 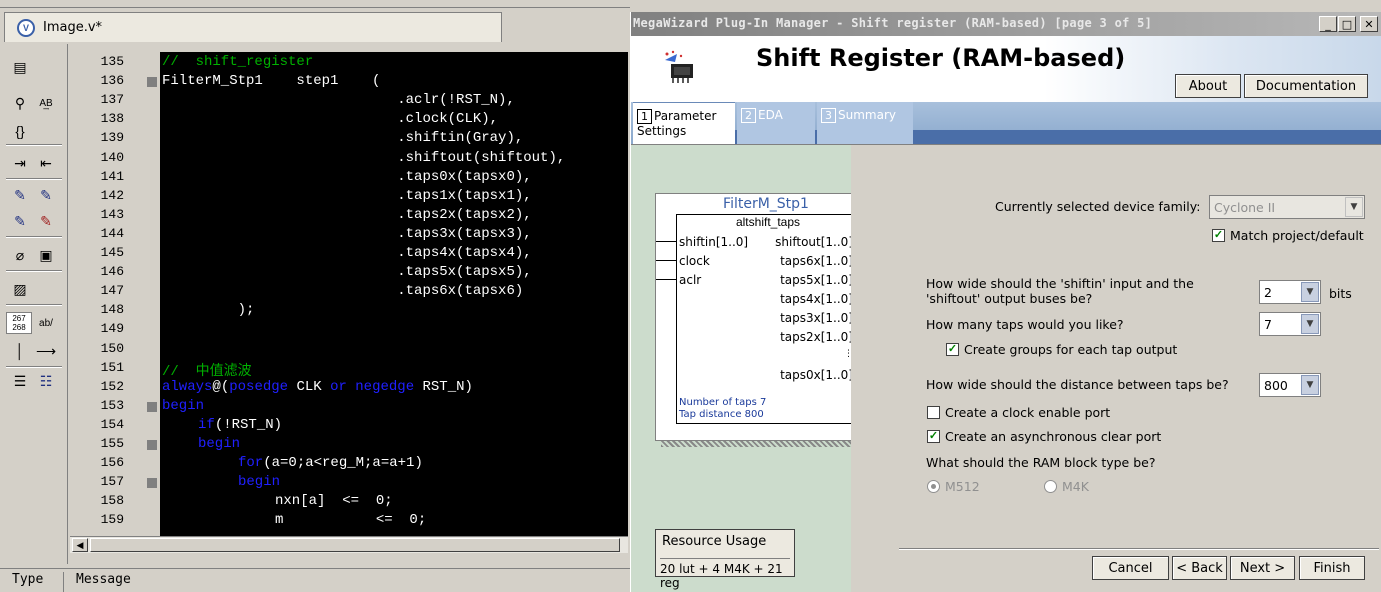 I want to click on tab-label: EDA, so click(x=770, y=115).